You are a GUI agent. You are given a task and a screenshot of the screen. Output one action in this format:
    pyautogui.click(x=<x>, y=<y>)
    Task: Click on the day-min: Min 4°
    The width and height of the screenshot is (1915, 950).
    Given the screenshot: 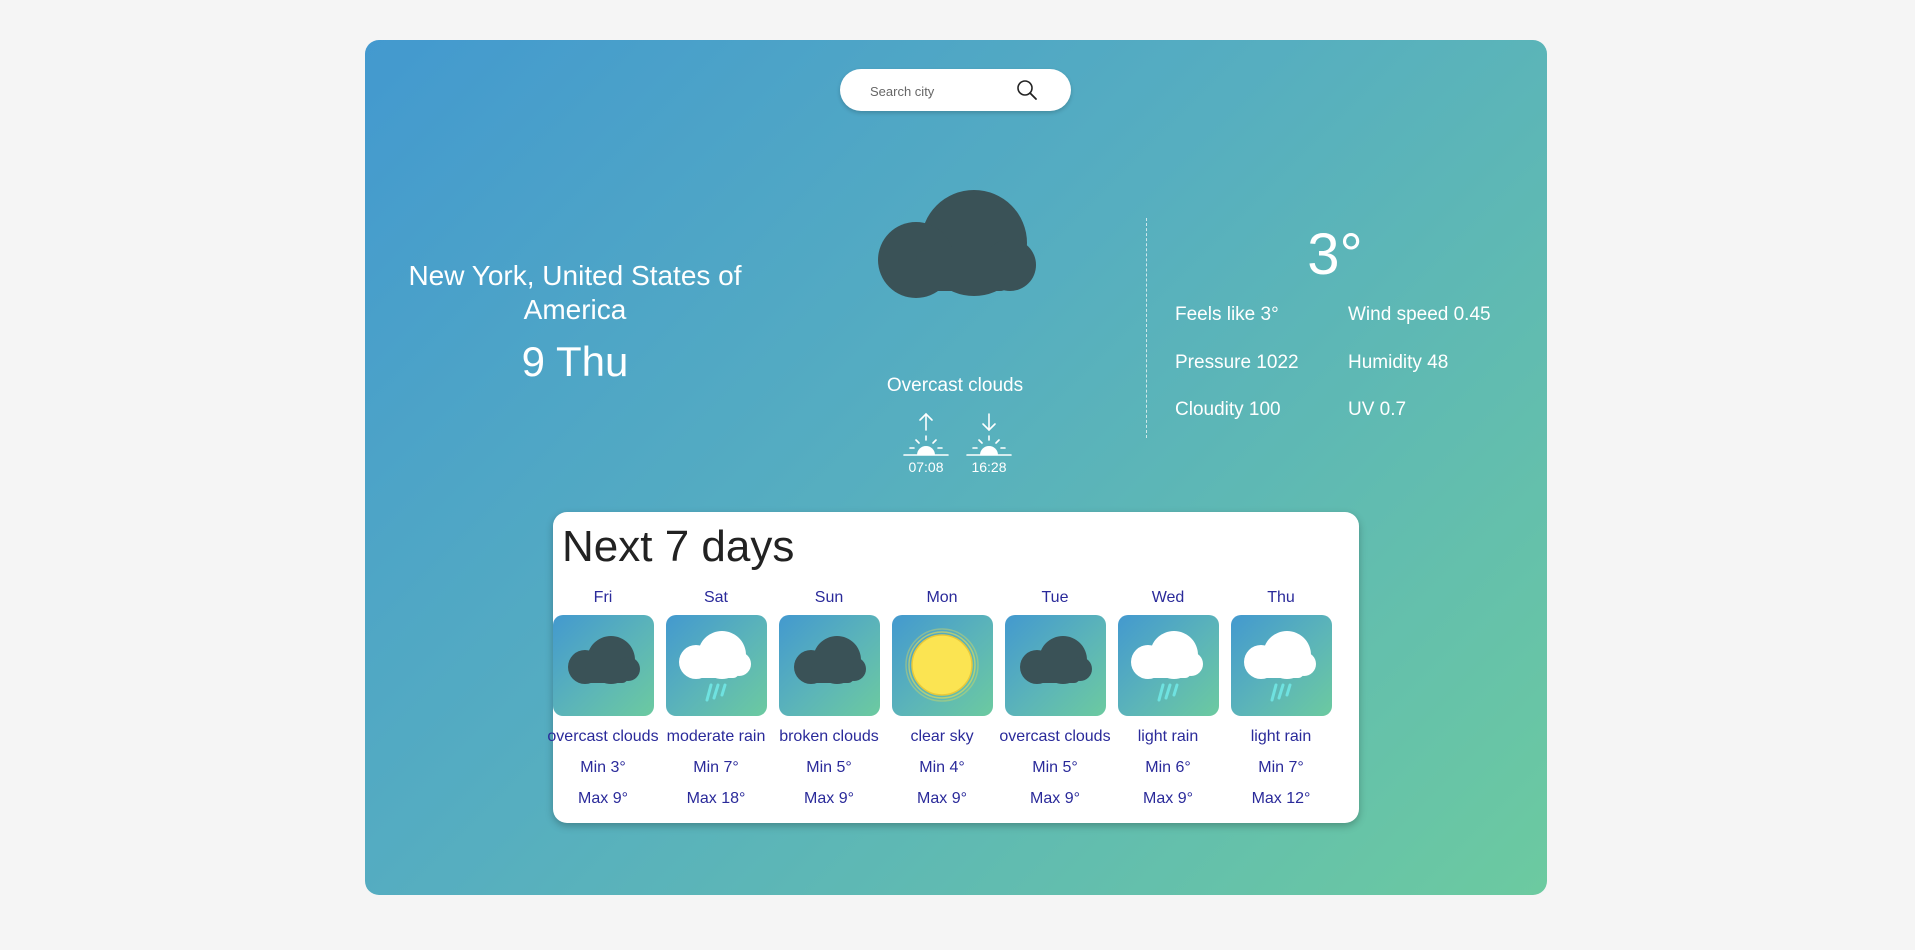 What is the action you would take?
    pyautogui.click(x=942, y=767)
    